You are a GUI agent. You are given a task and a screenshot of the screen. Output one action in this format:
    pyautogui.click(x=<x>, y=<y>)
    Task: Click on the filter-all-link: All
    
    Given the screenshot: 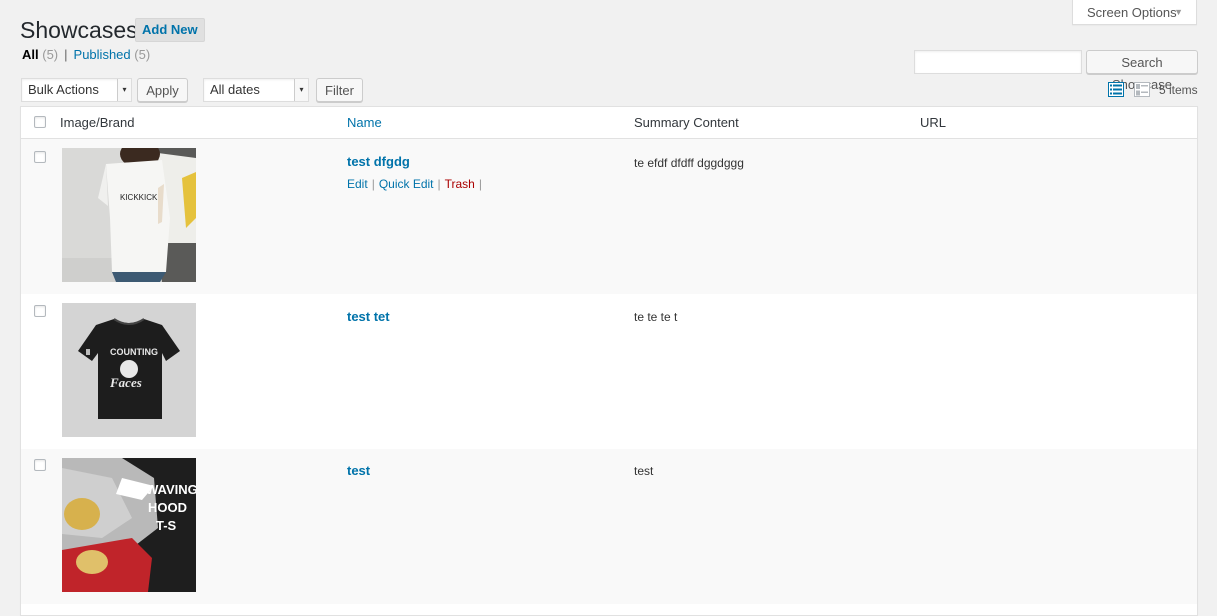 What is the action you would take?
    pyautogui.click(x=30, y=54)
    